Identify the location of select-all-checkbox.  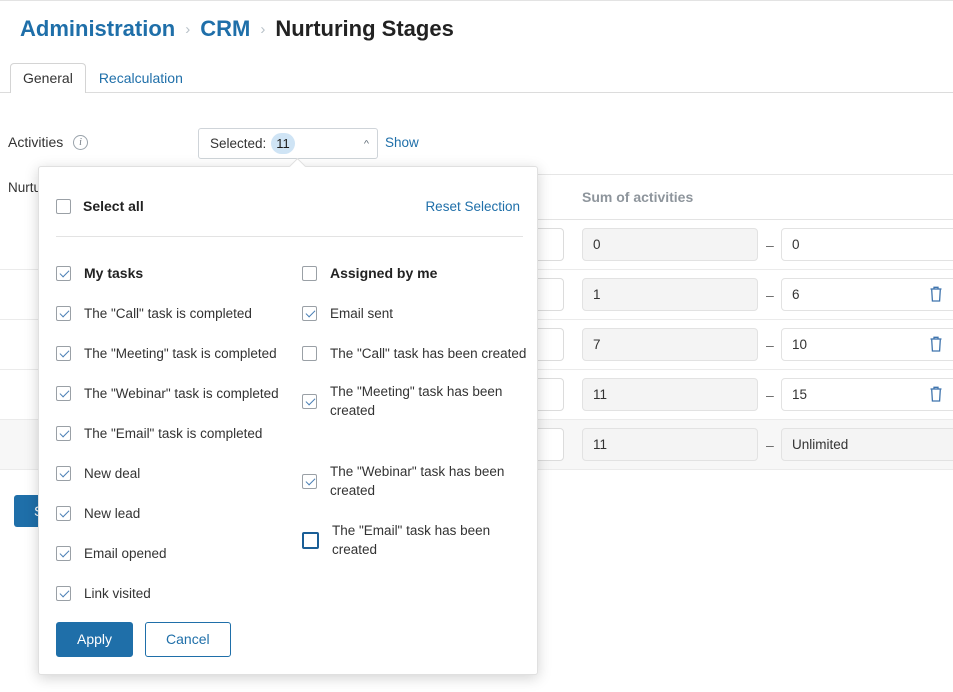
(63, 206).